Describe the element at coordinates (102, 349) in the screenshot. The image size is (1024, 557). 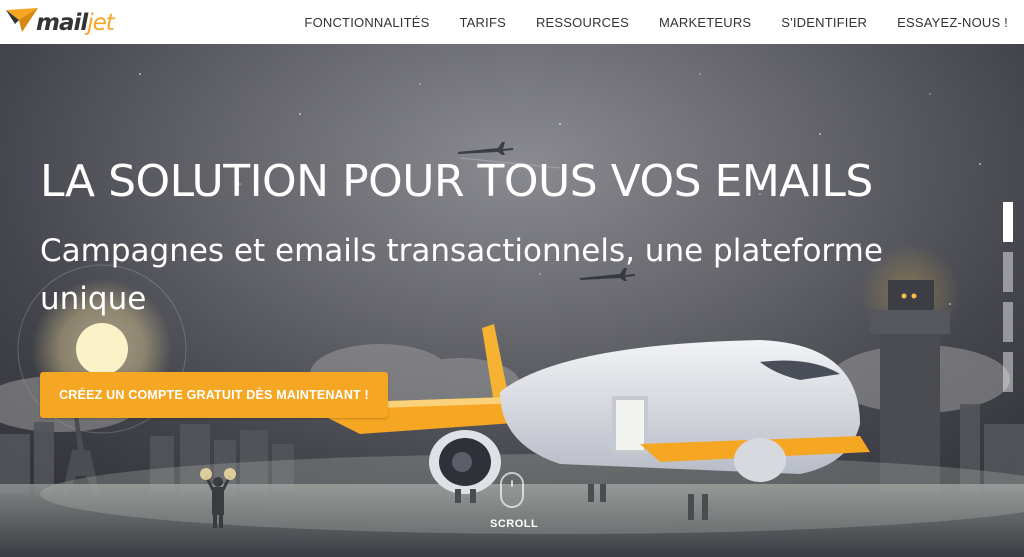
I see `sun` at that location.